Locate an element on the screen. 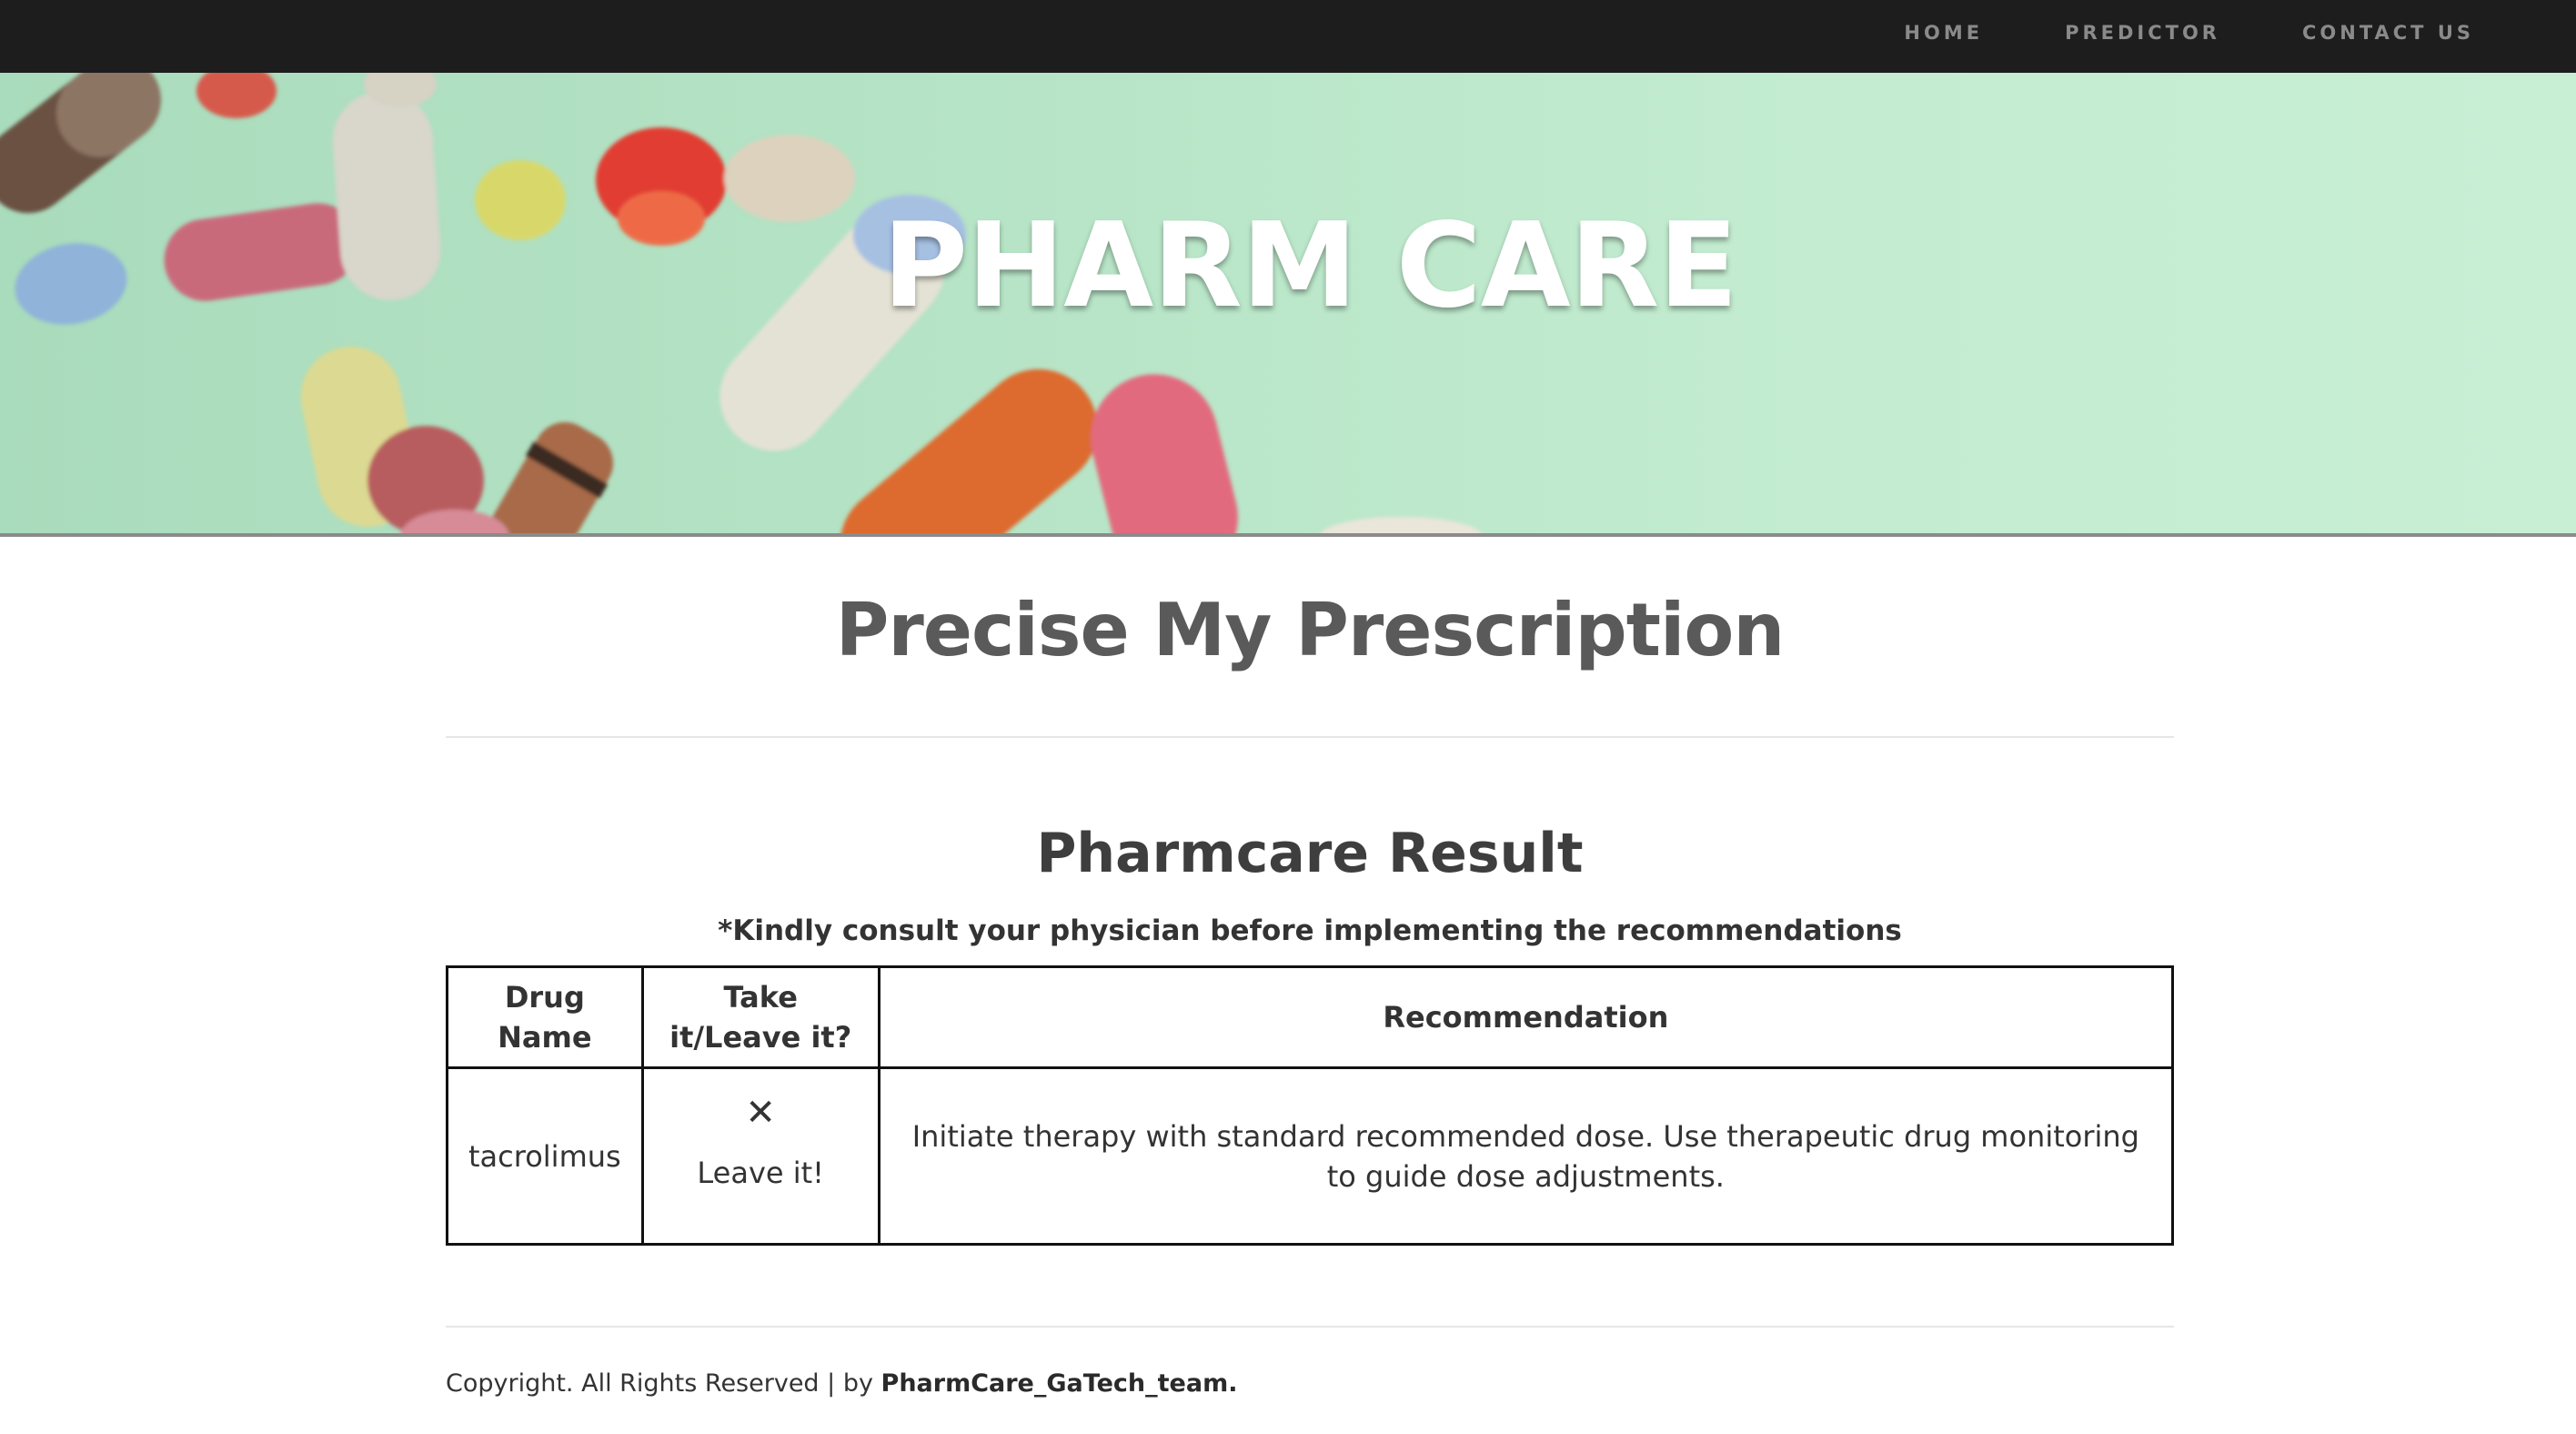  nav-link-predictor: PREDICTOR is located at coordinates (2142, 33).